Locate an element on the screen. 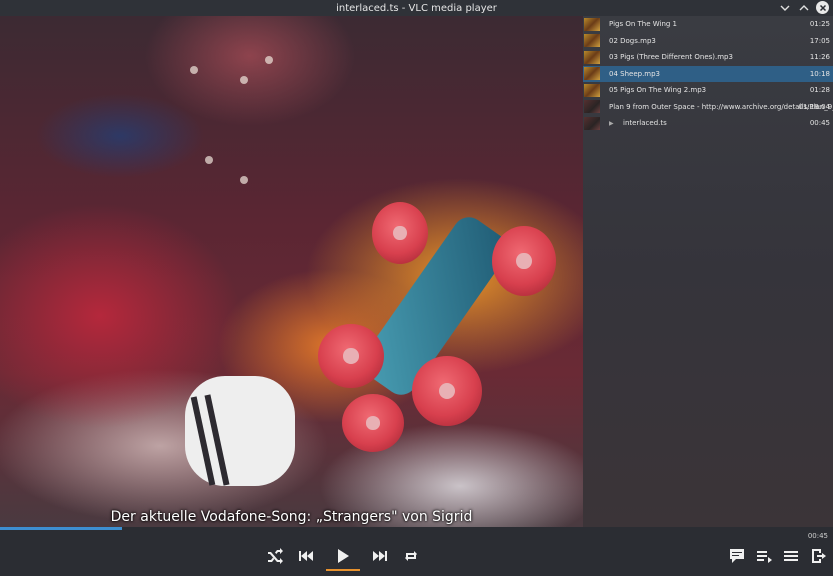 This screenshot has width=833, height=576. playlist-button is located at coordinates (764, 556).